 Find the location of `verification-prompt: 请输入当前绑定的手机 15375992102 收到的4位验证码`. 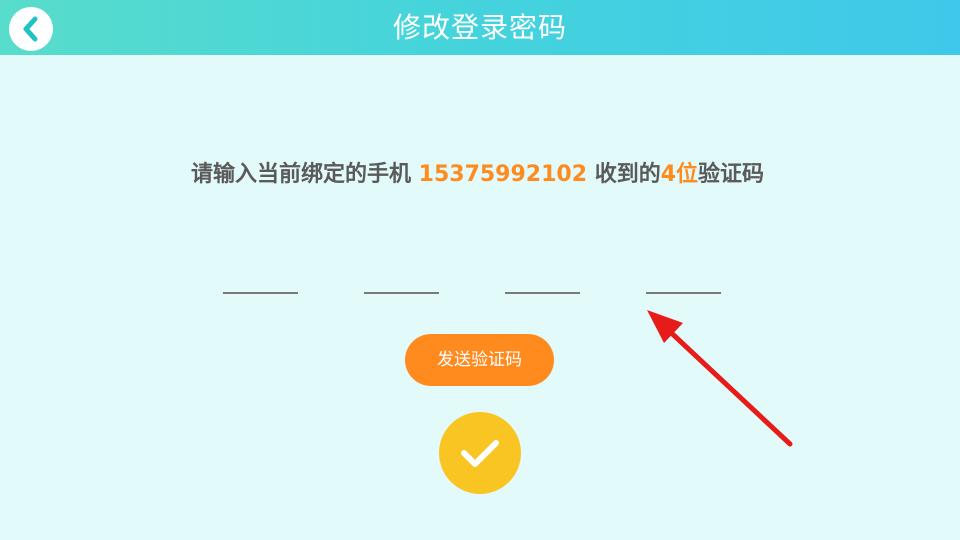

verification-prompt: 请输入当前绑定的手机 15375992102 收到的4位验证码 is located at coordinates (477, 172).